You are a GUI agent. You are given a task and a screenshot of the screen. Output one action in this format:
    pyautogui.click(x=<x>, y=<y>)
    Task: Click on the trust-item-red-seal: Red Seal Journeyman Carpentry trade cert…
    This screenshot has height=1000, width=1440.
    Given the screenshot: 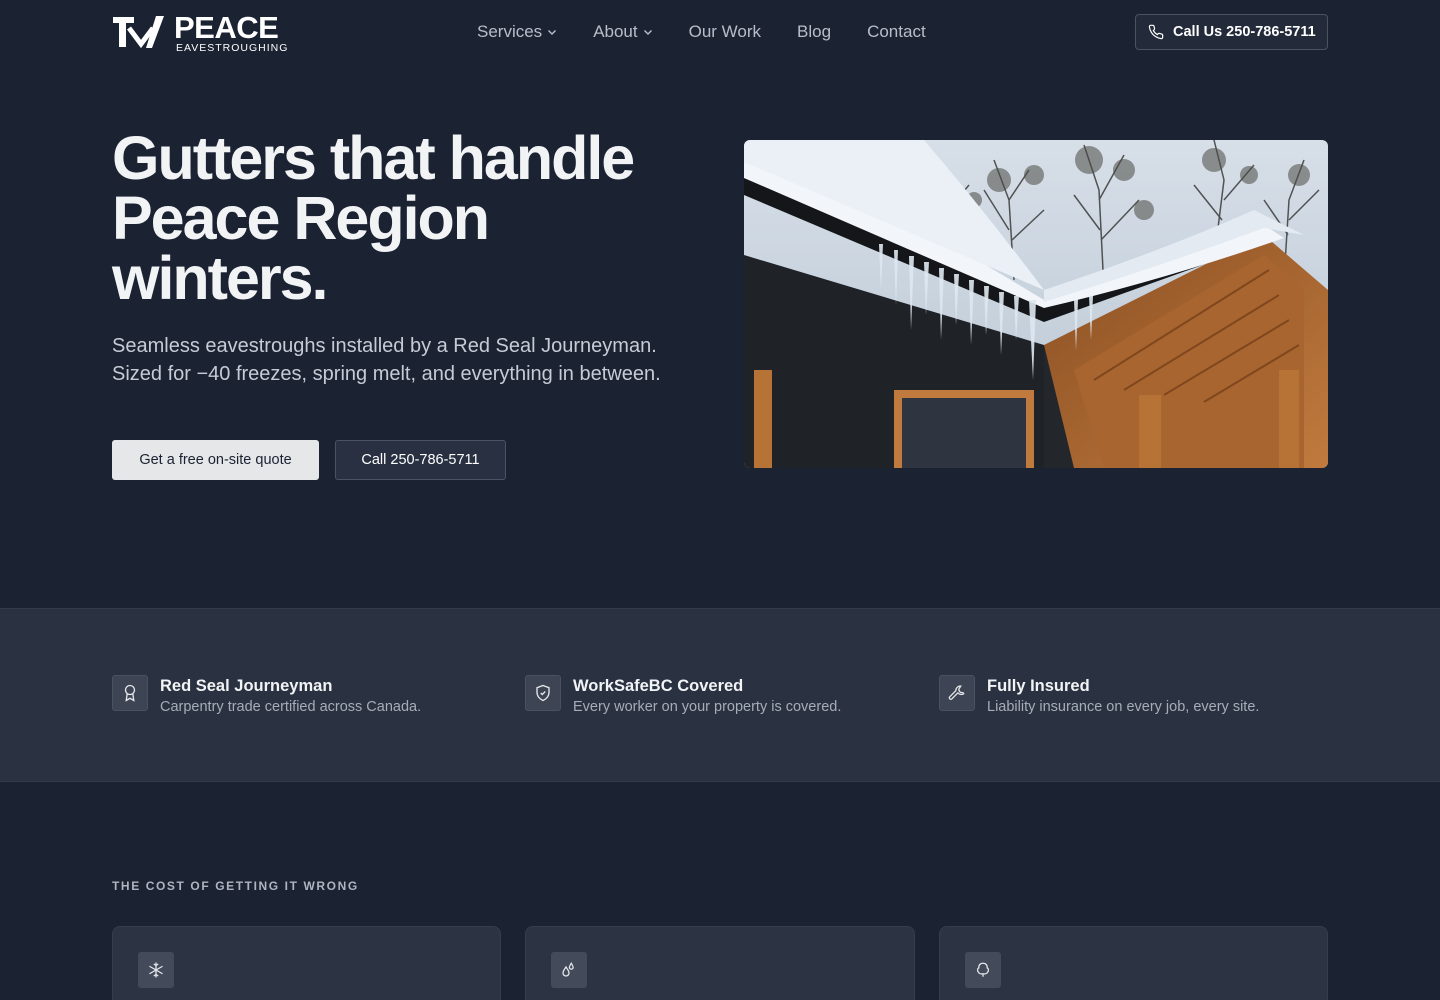 What is the action you would take?
    pyautogui.click(x=266, y=696)
    